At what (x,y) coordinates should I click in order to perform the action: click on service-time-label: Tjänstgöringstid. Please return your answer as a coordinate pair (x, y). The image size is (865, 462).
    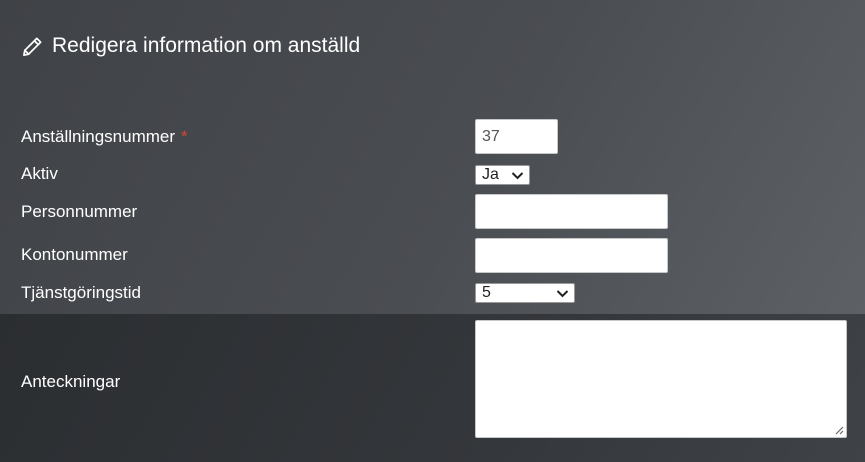
    Looking at the image, I should click on (81, 292).